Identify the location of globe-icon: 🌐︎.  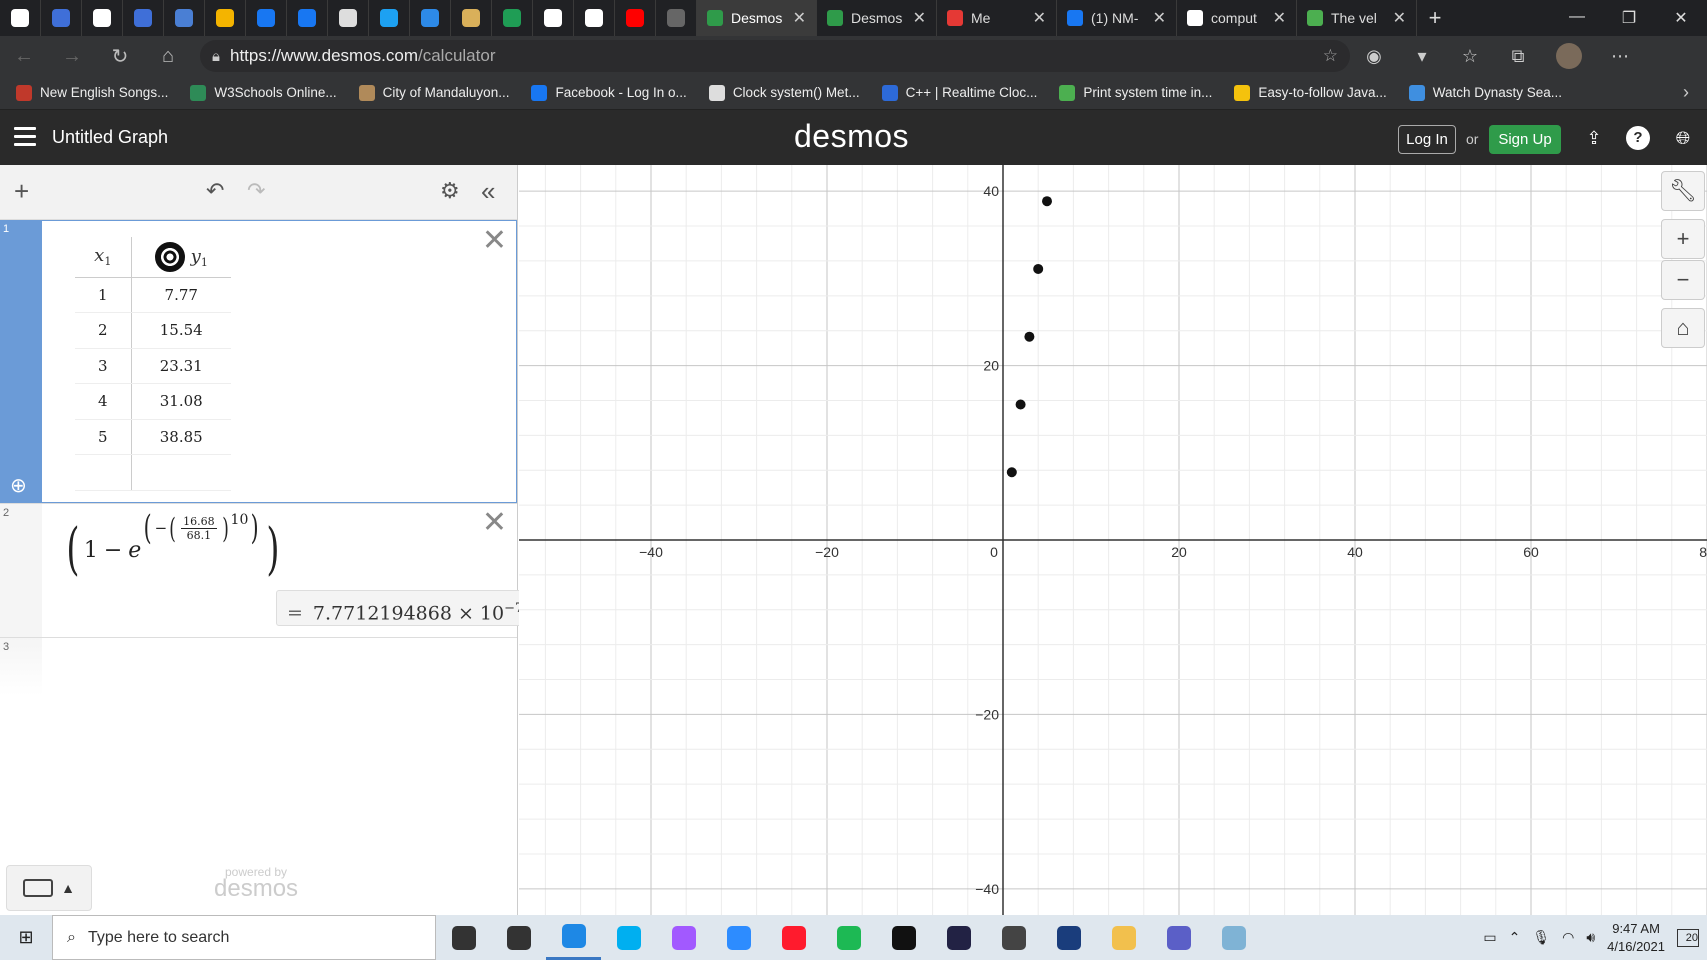
(1683, 138).